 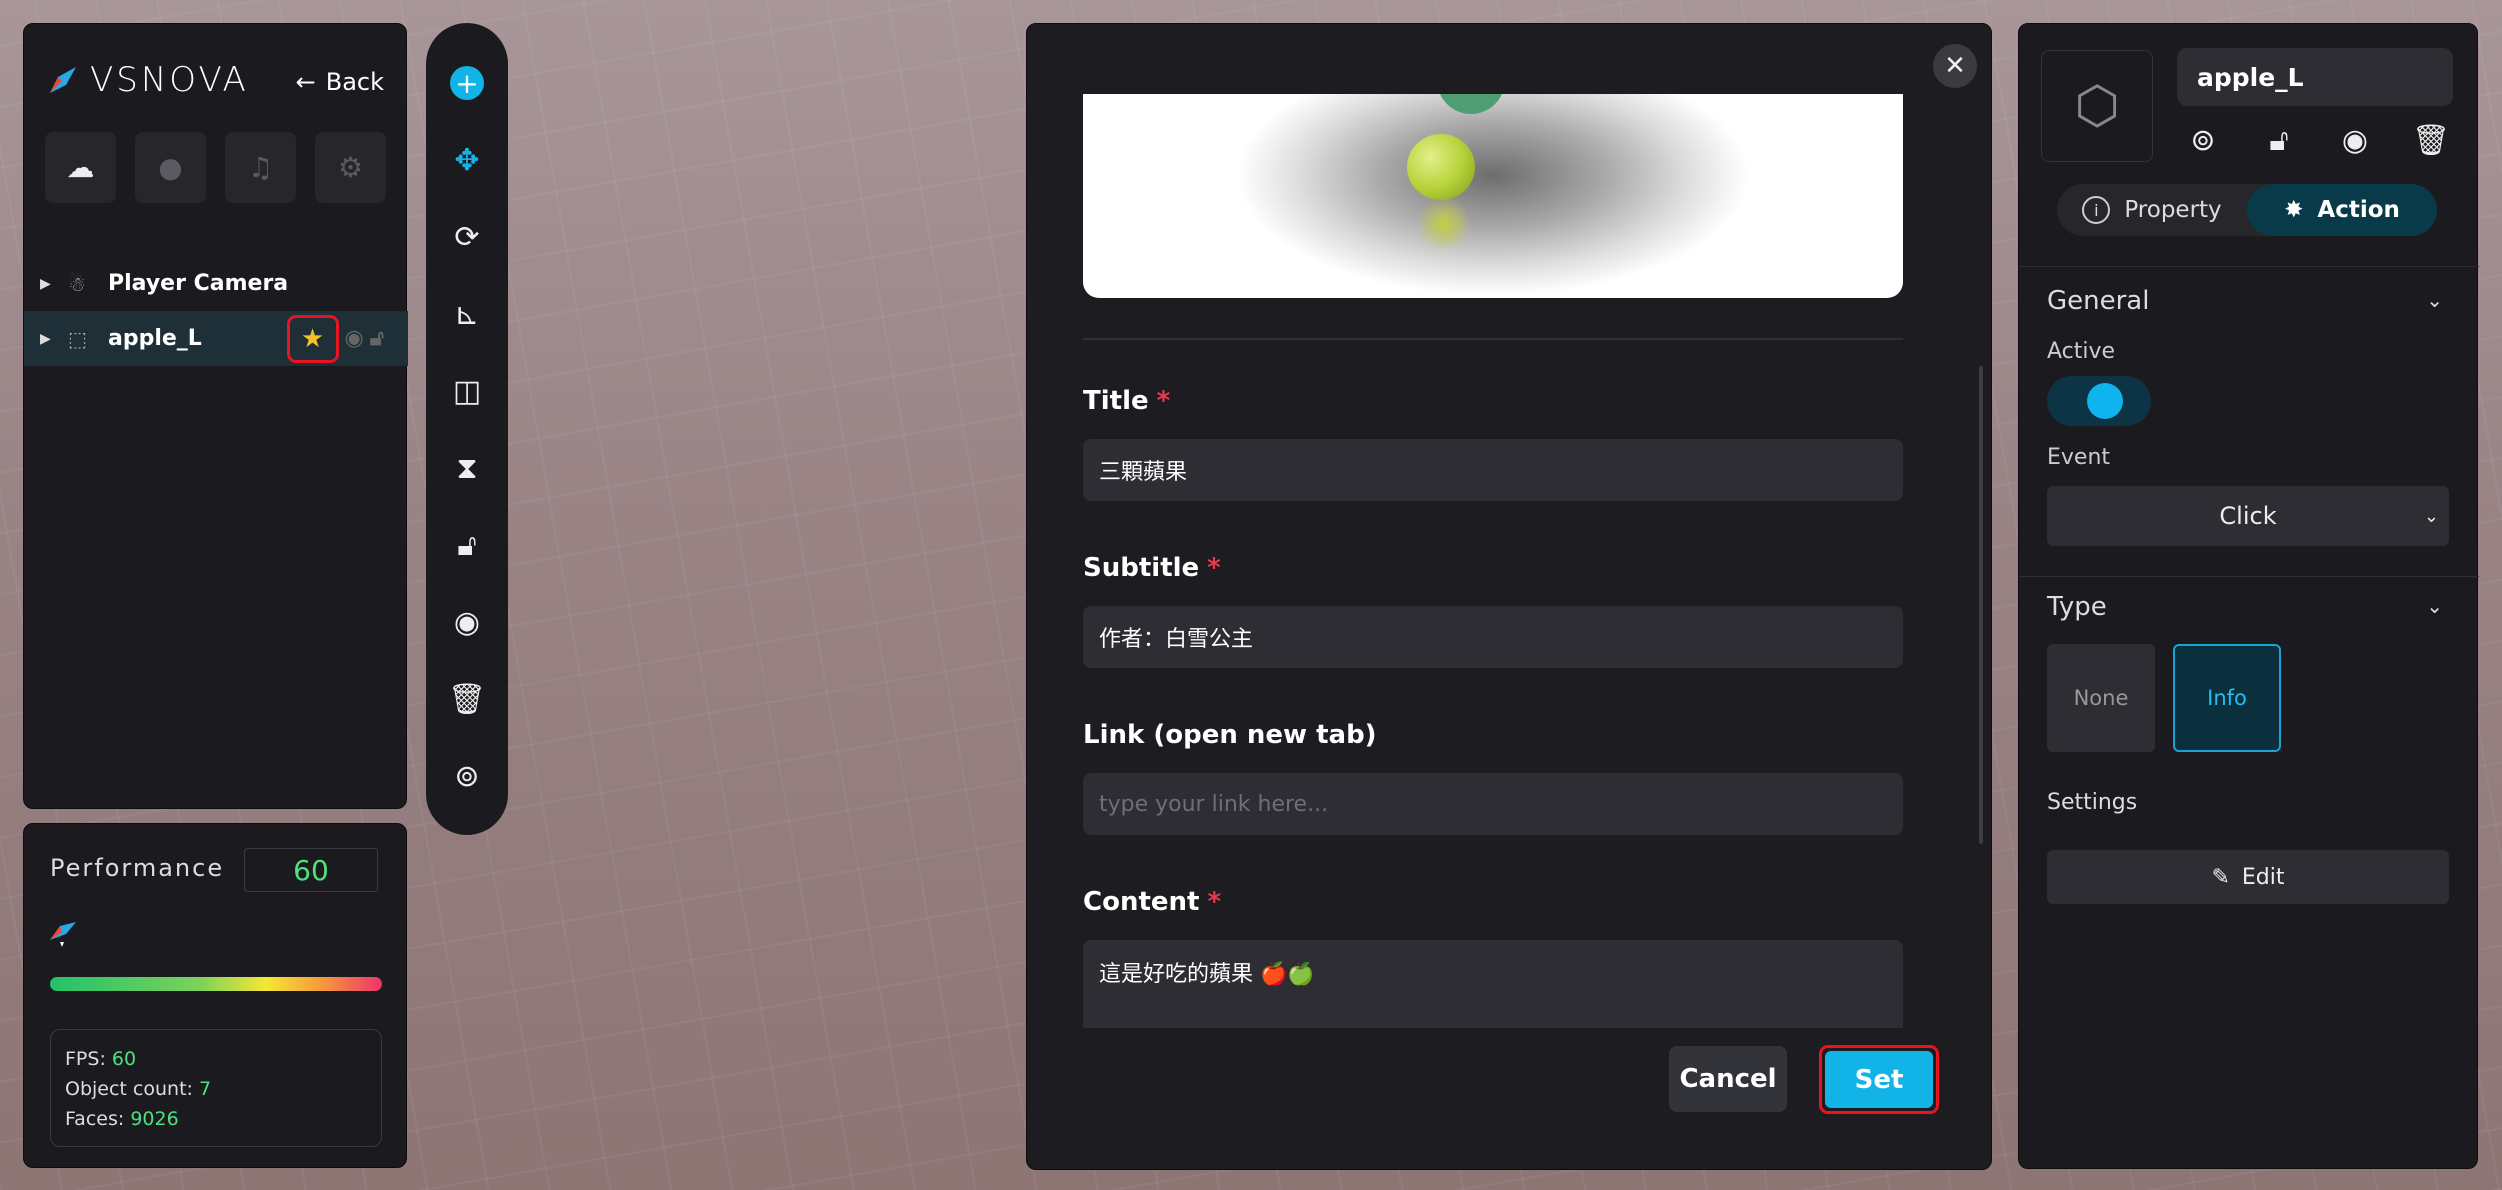 I want to click on avatar-tool-button: ●, so click(x=170, y=167).